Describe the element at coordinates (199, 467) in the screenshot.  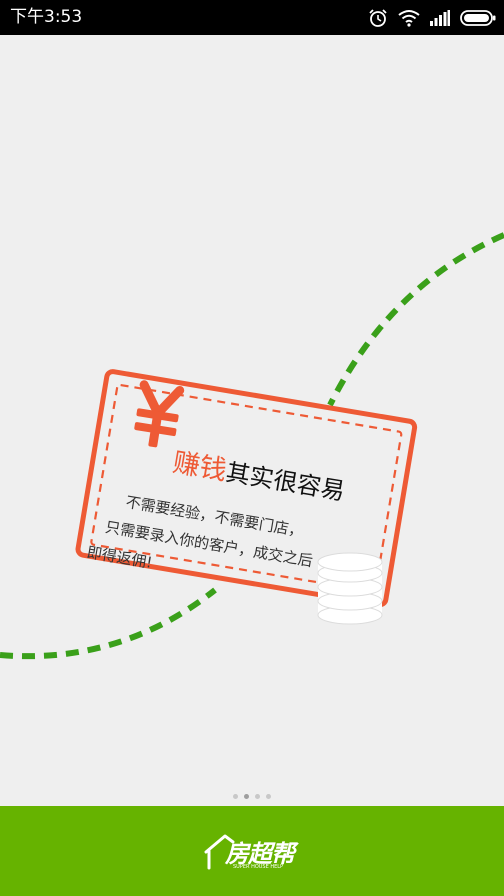
I see `headline-highlight: 赚钱` at that location.